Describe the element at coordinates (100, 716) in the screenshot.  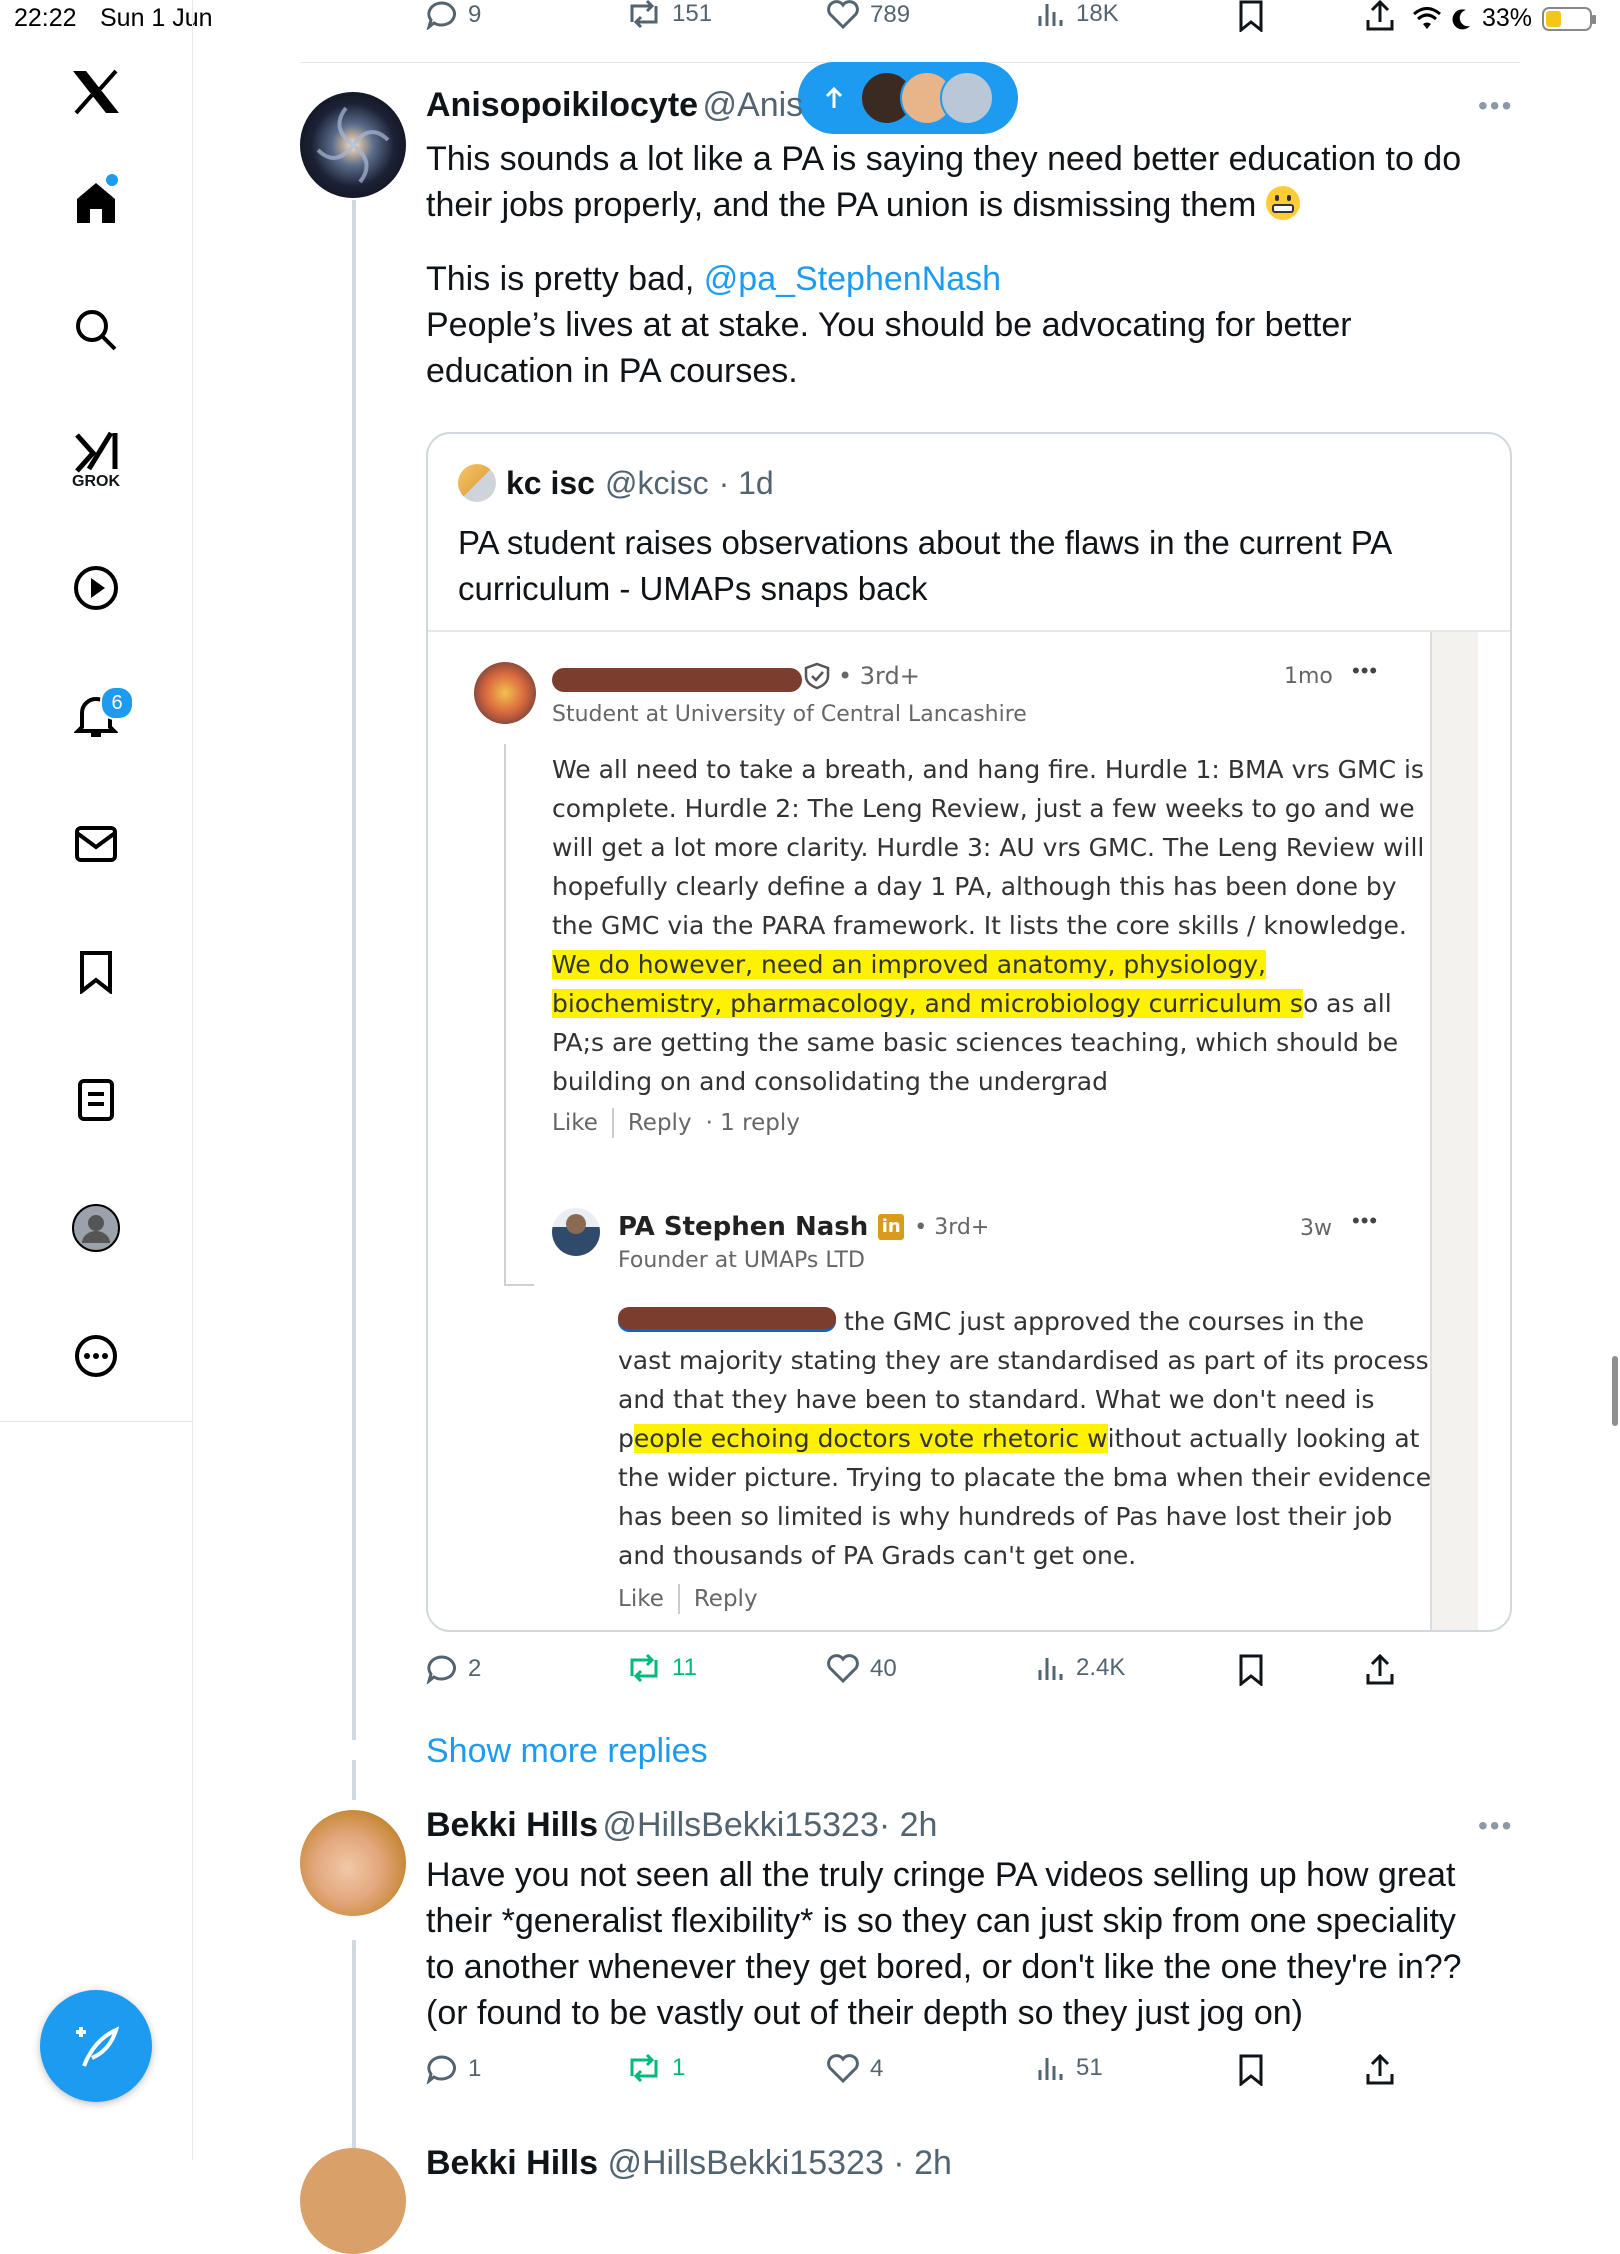
I see `notifications-bell-icon: 6` at that location.